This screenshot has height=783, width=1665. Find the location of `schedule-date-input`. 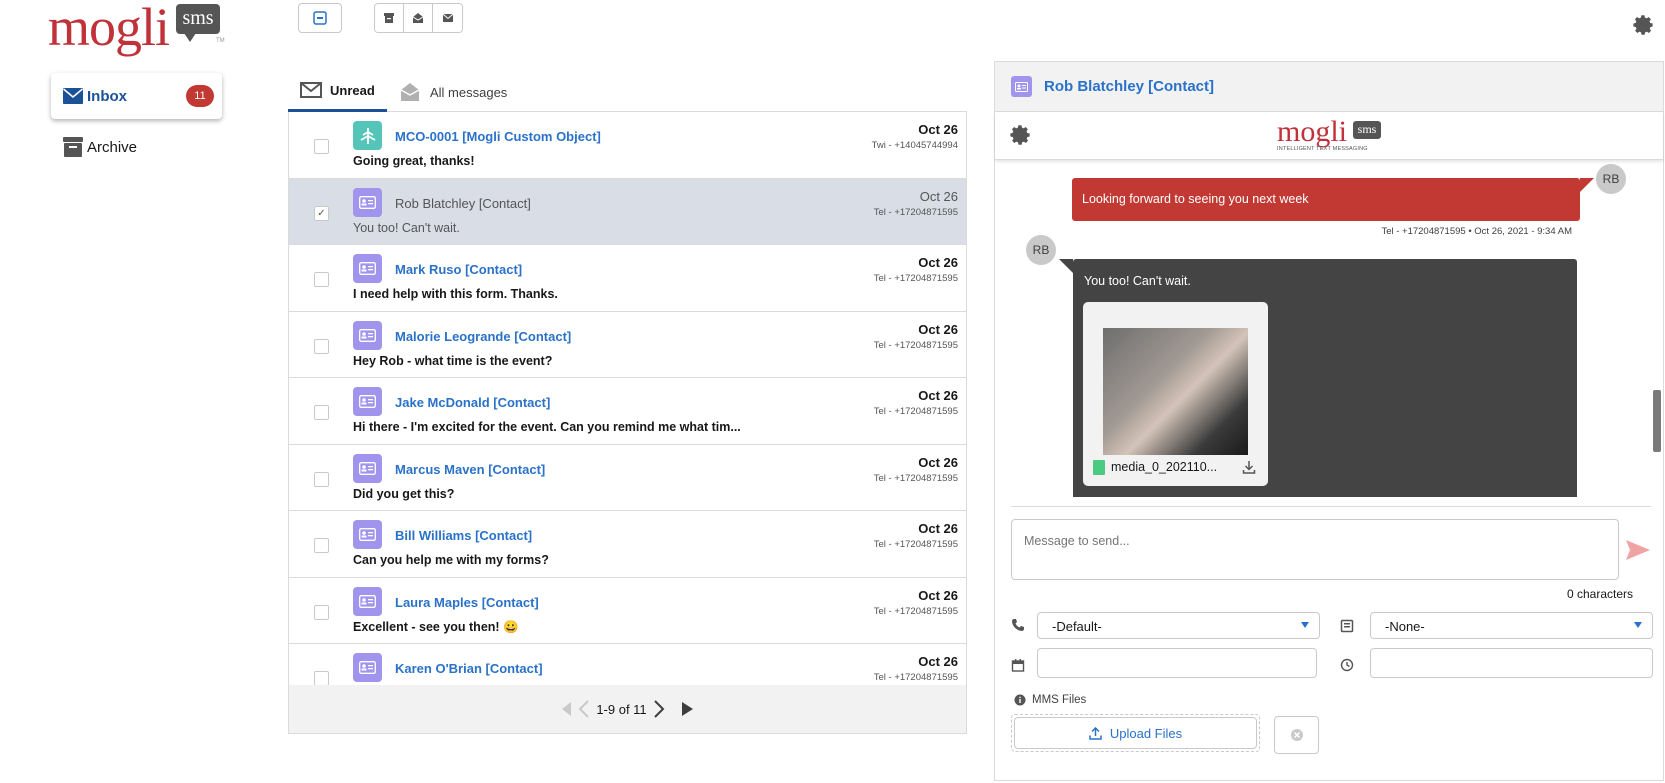

schedule-date-input is located at coordinates (1177, 663).